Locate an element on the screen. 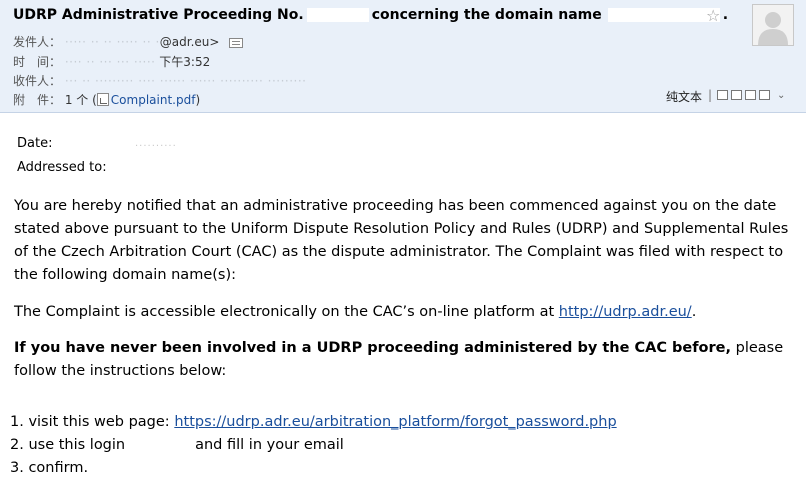 This screenshot has width=806, height=490. from-address-redacted: ····· ·· ·· ····· ·· · is located at coordinates (112, 42).